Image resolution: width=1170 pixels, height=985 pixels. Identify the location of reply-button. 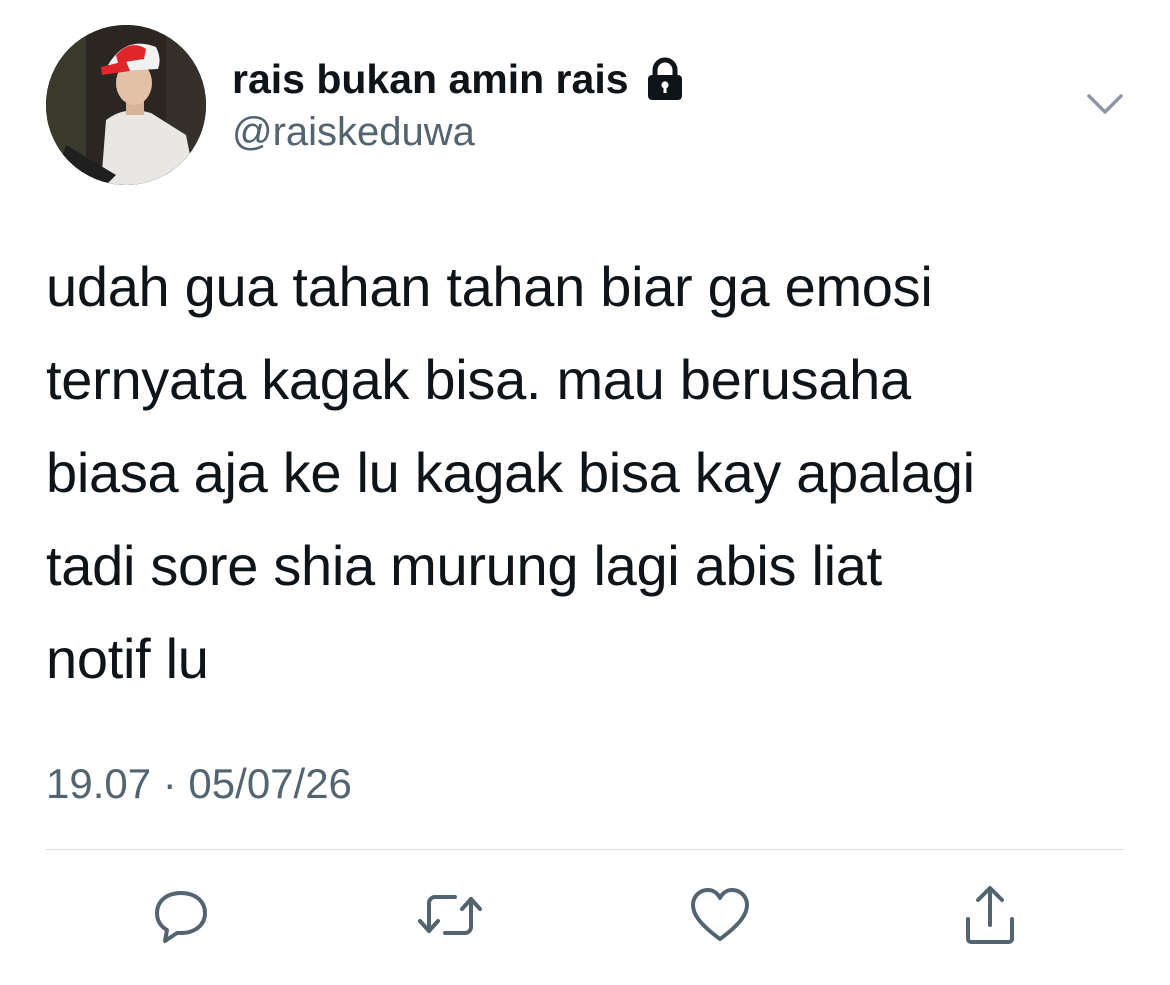
(181, 915).